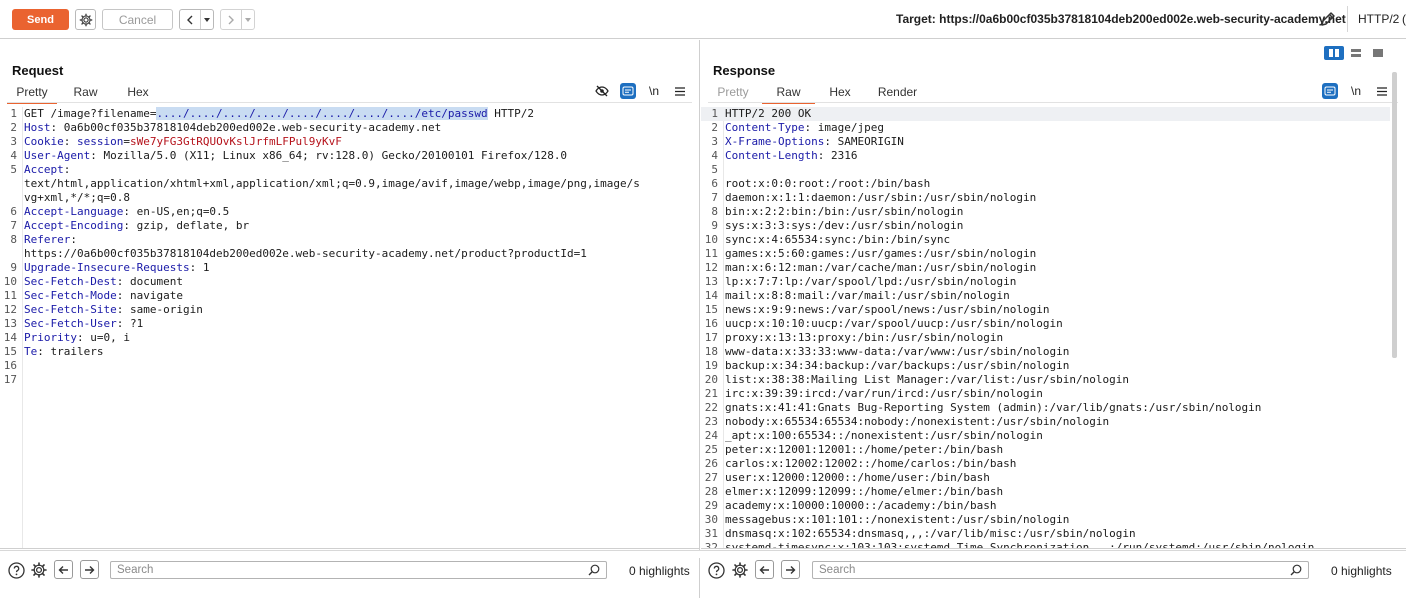  I want to click on layout-side-by-side-button, so click(1334, 53).